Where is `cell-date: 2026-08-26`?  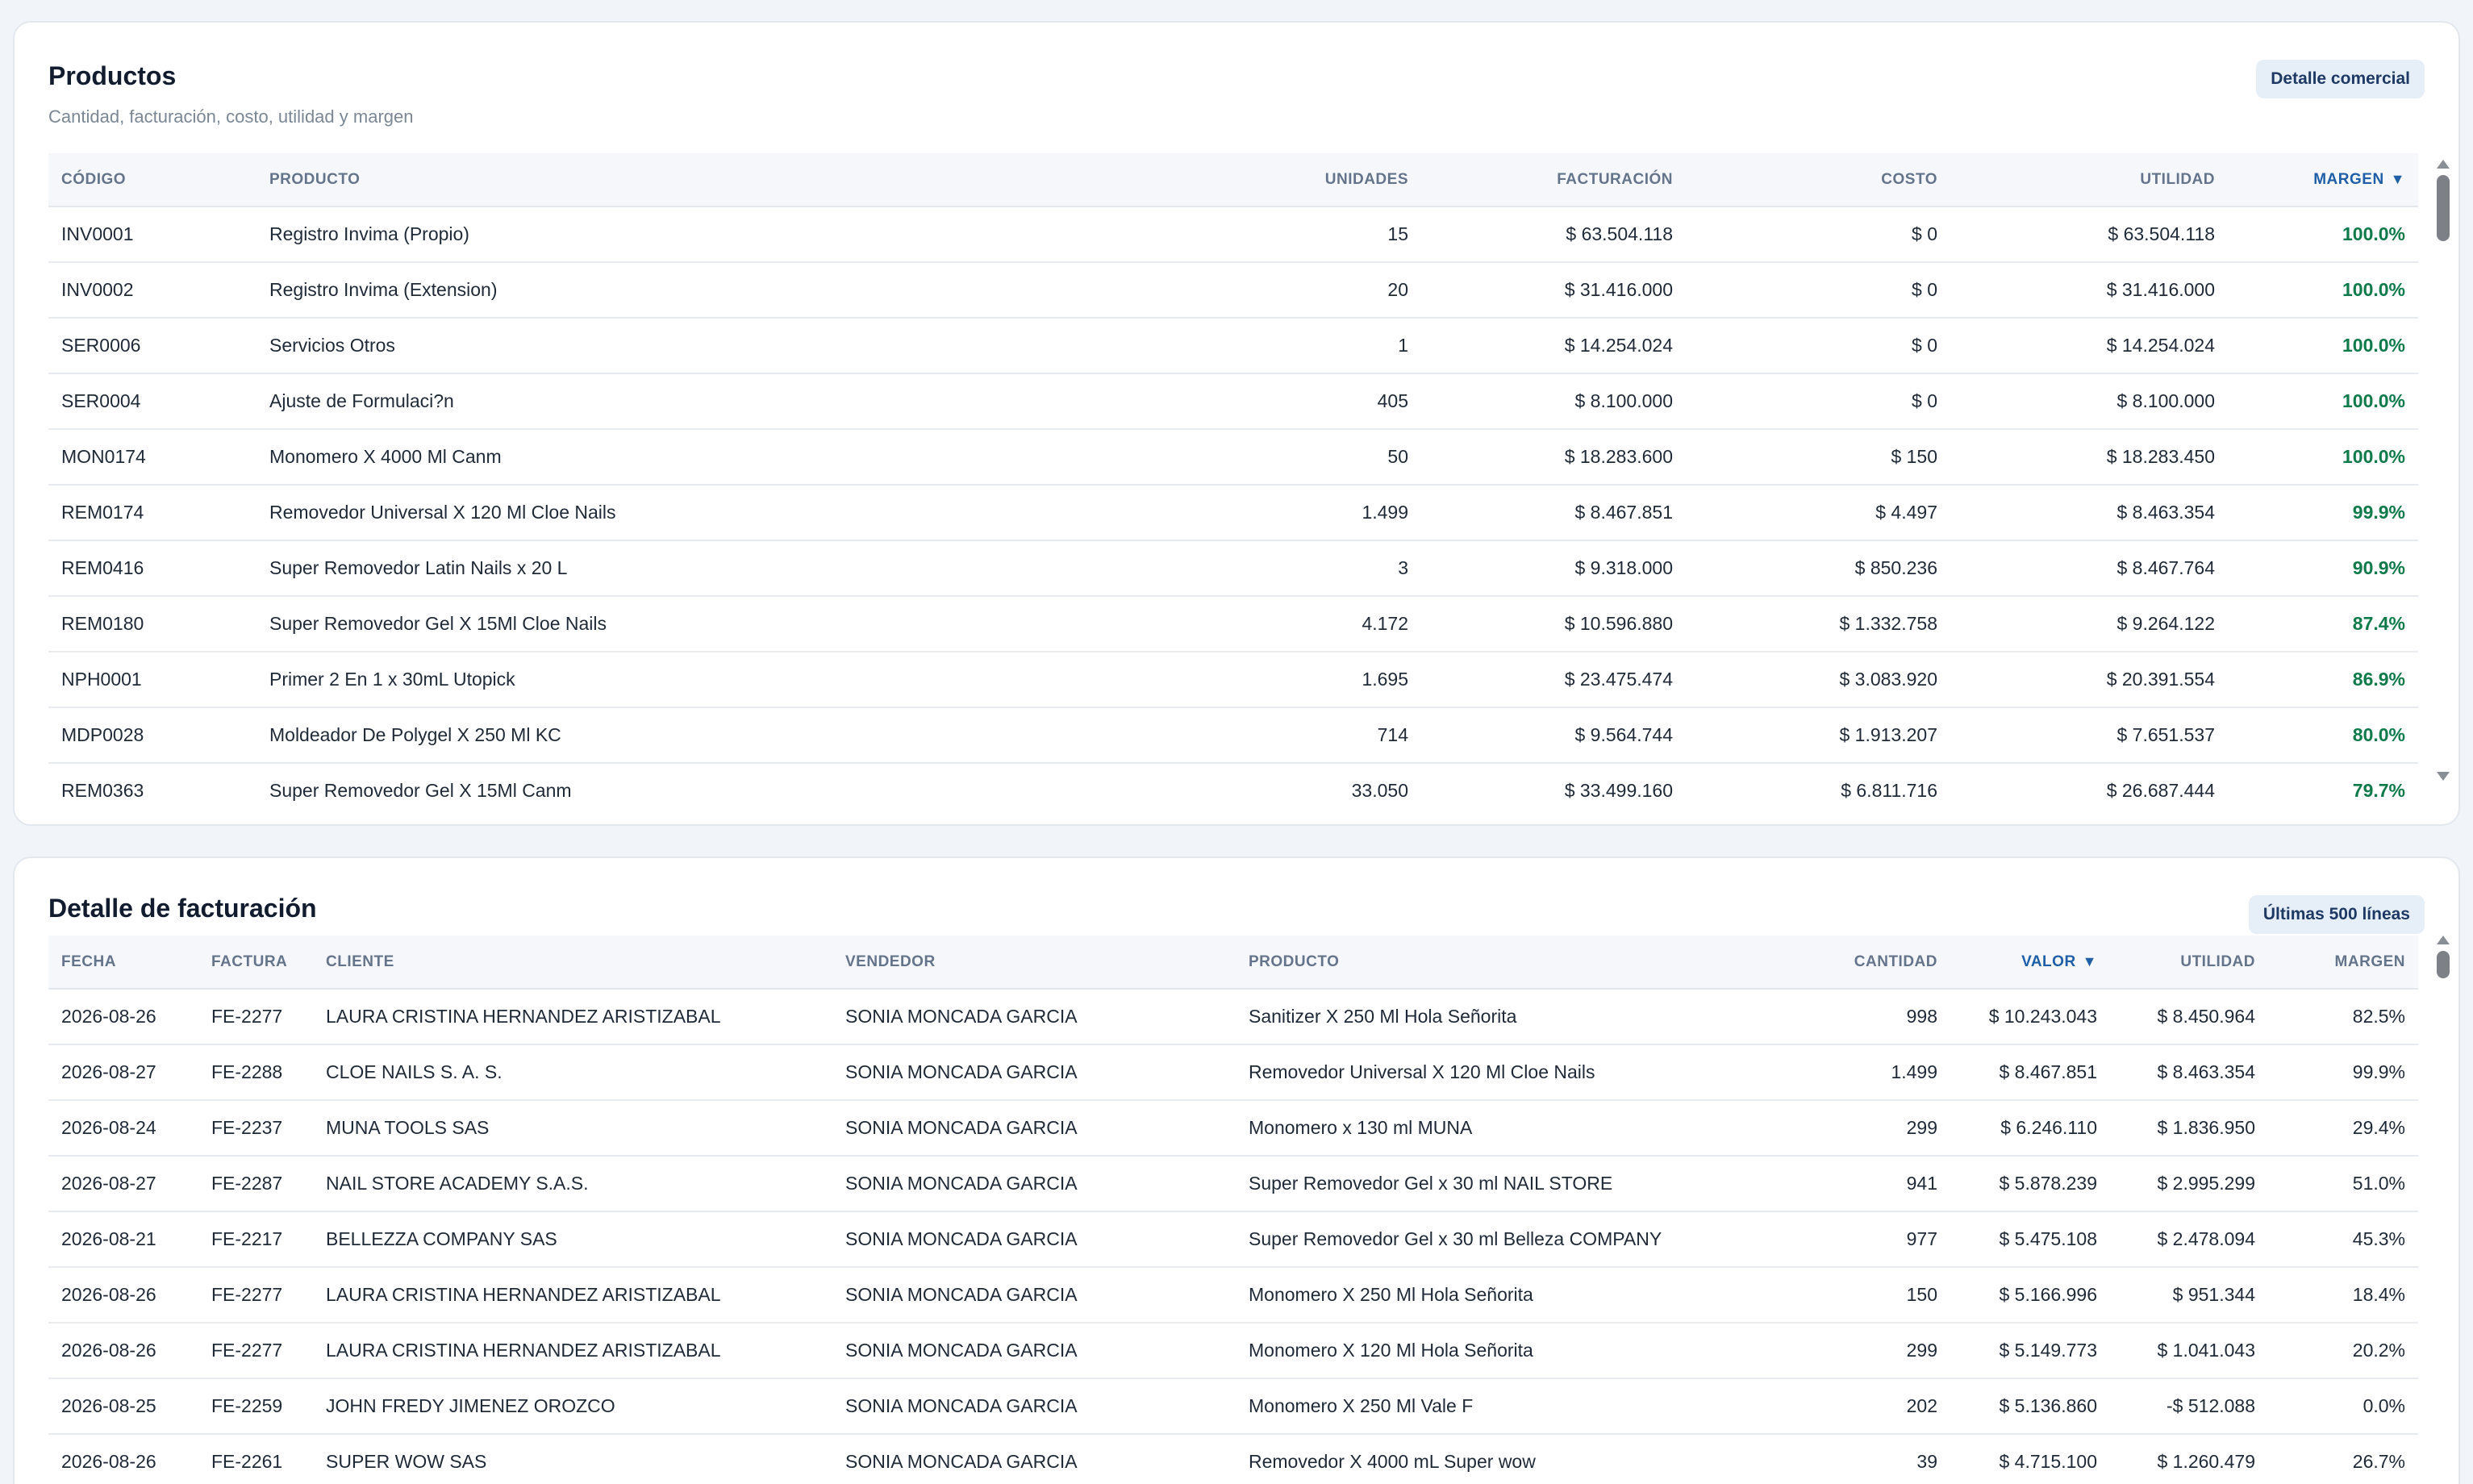
cell-date: 2026-08-26 is located at coordinates (123, 1459).